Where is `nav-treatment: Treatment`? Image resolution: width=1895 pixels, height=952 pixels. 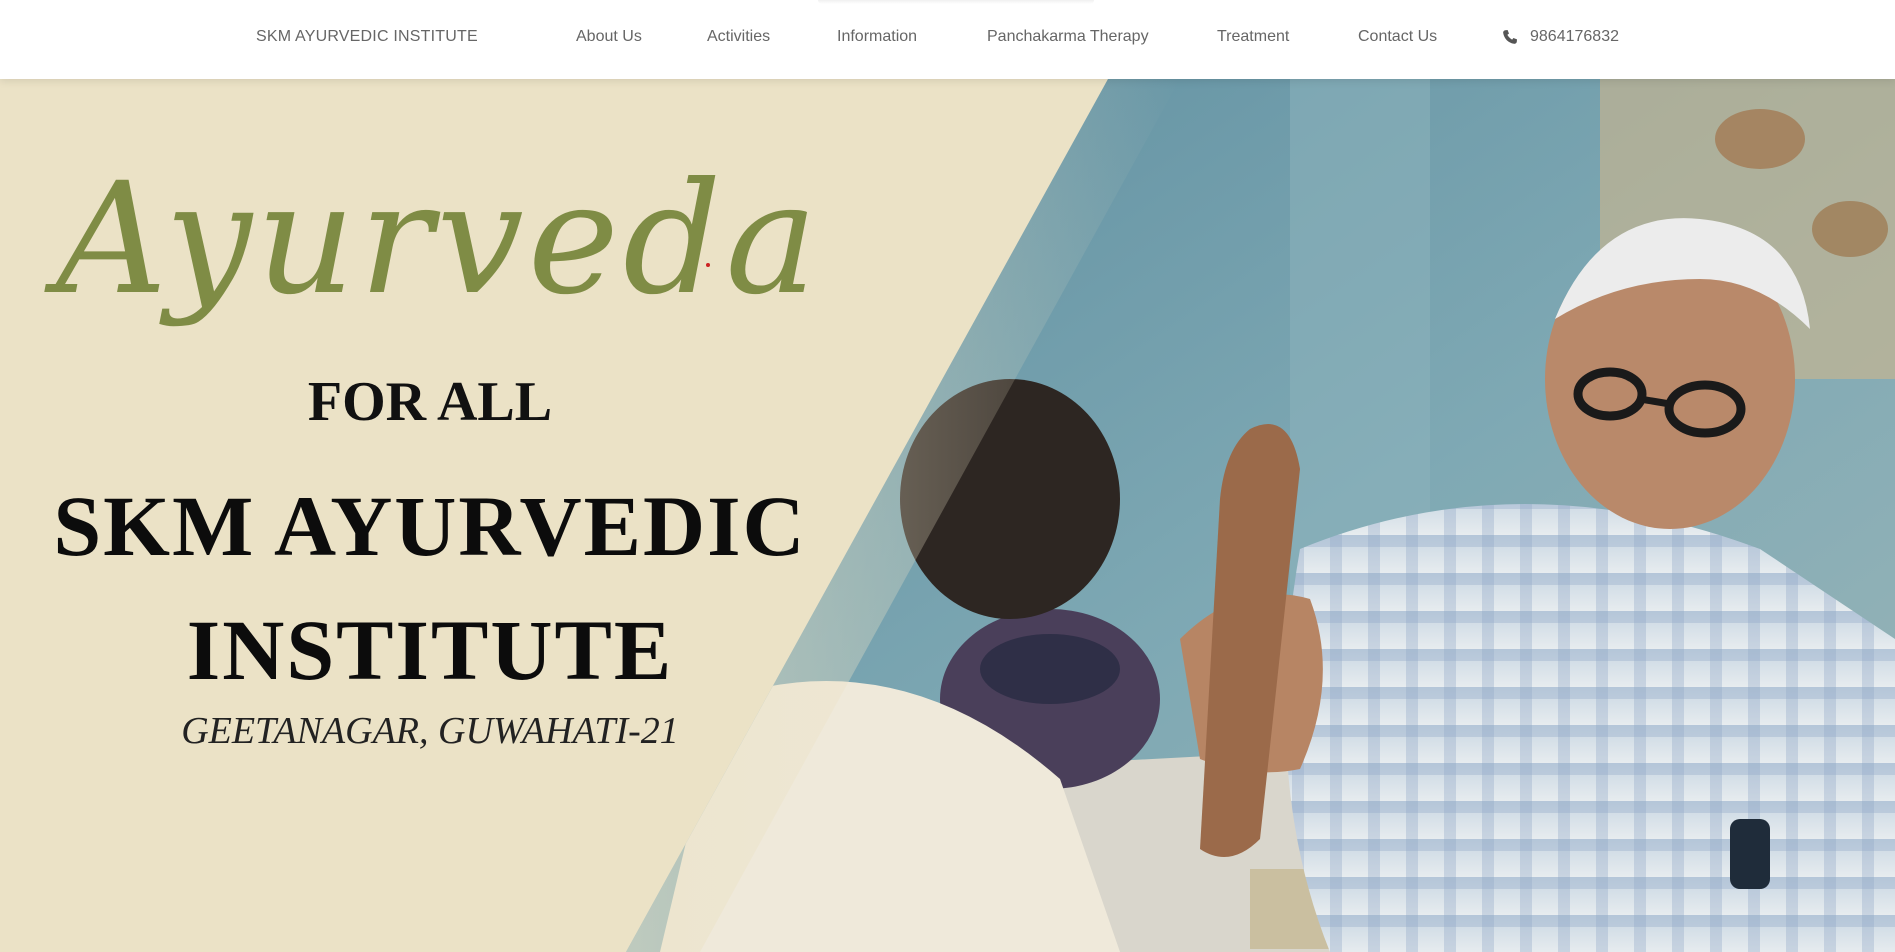 nav-treatment: Treatment is located at coordinates (1253, 37).